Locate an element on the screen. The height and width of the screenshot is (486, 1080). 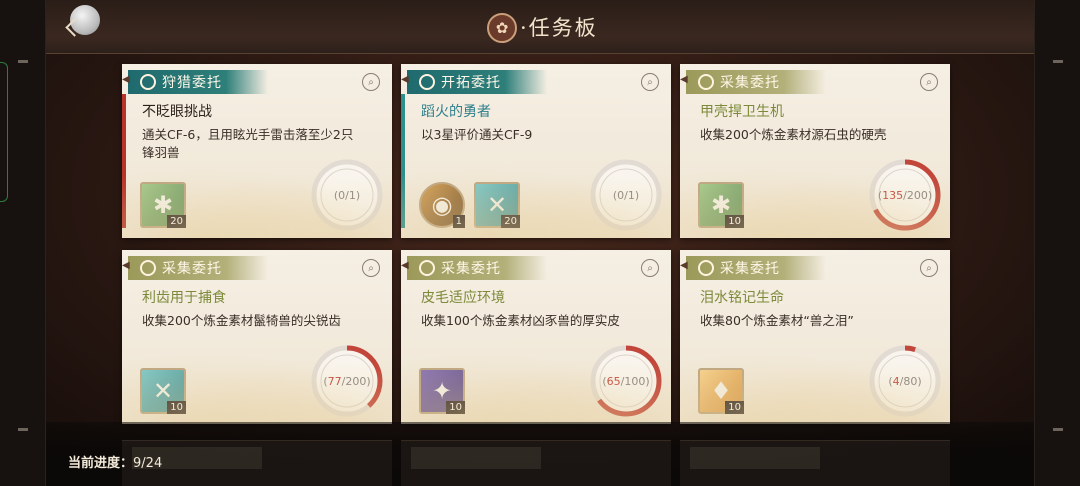
progress-readout: (65/100) is located at coordinates (626, 381).